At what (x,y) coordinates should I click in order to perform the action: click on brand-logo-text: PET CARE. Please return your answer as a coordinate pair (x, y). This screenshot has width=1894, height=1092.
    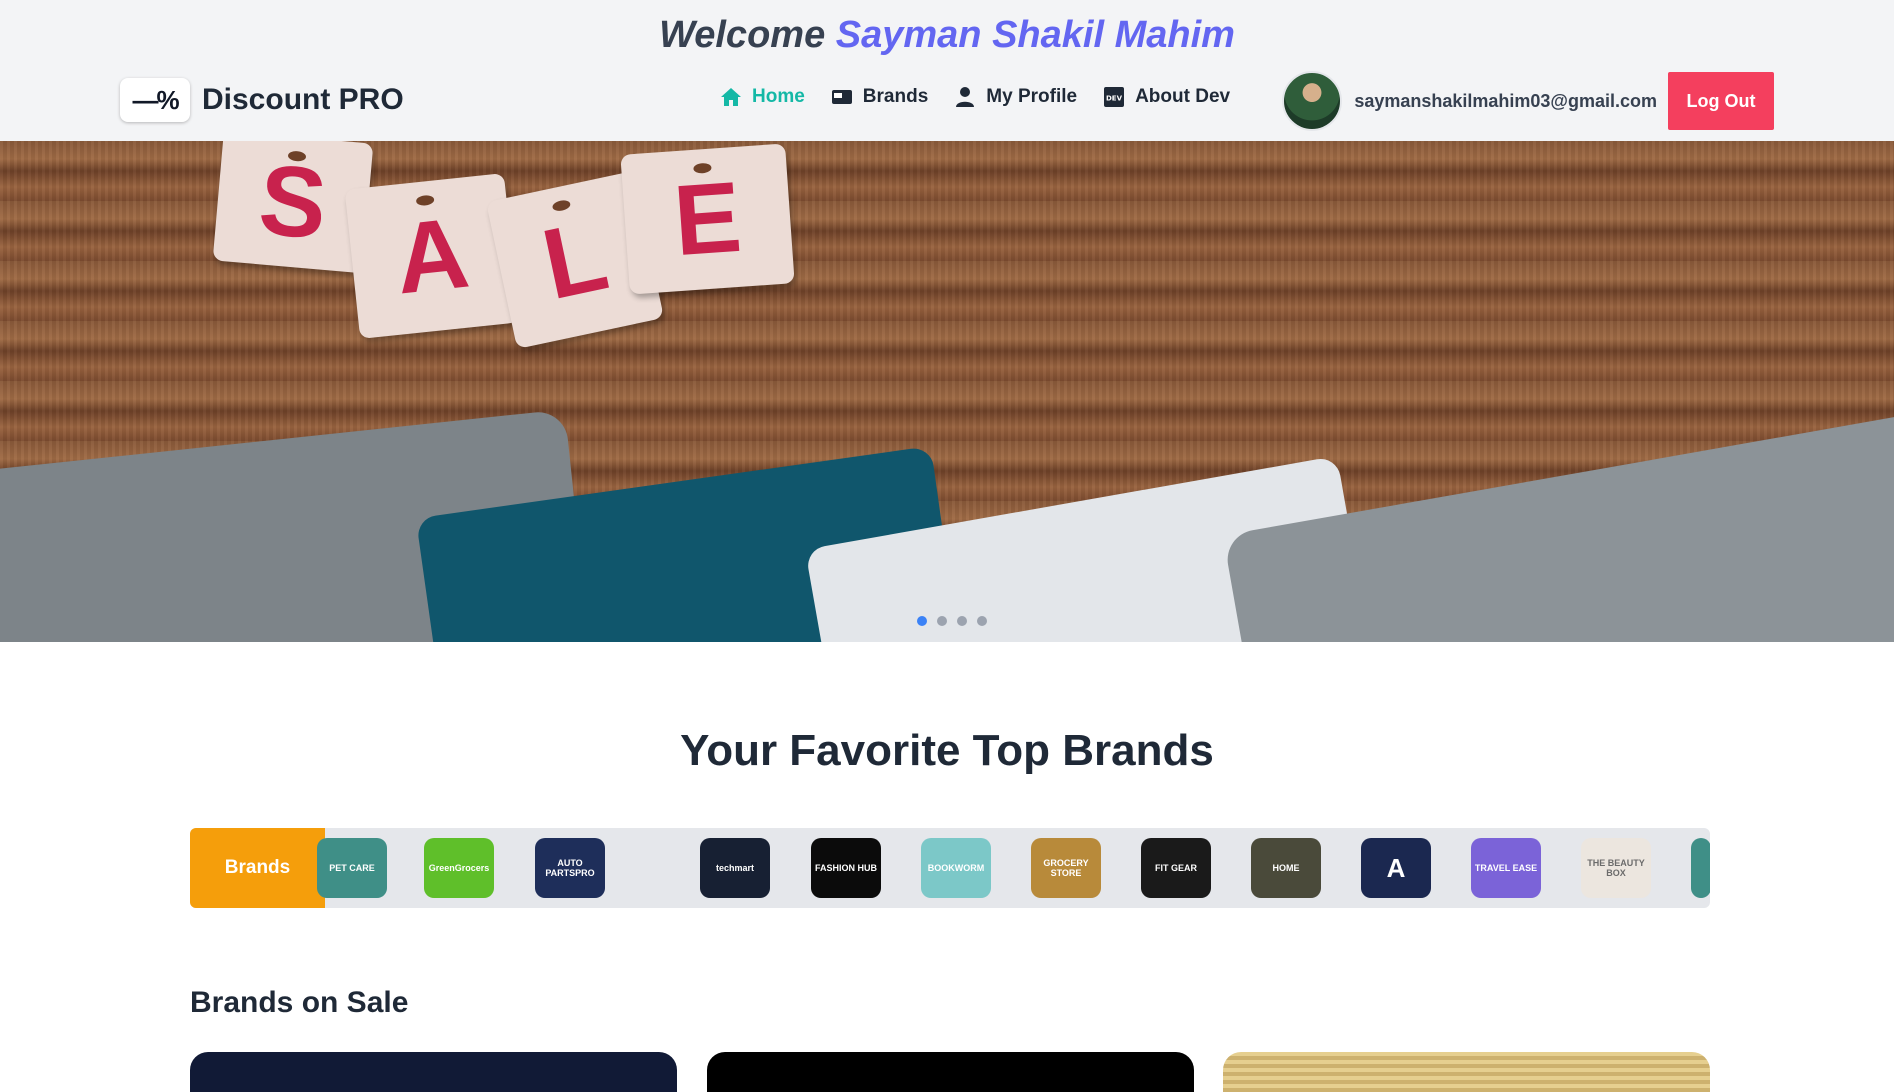
    Looking at the image, I should click on (352, 868).